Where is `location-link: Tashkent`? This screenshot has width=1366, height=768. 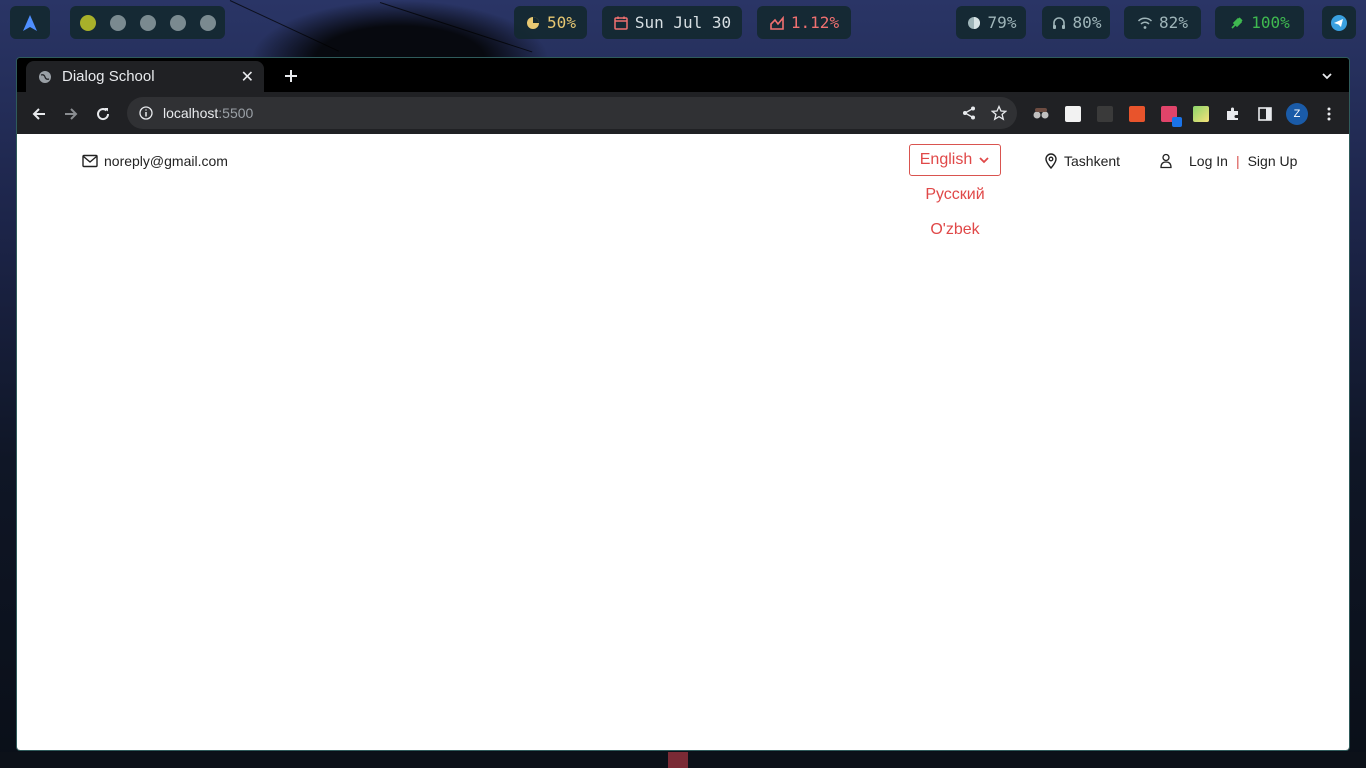 location-link: Tashkent is located at coordinates (1082, 161).